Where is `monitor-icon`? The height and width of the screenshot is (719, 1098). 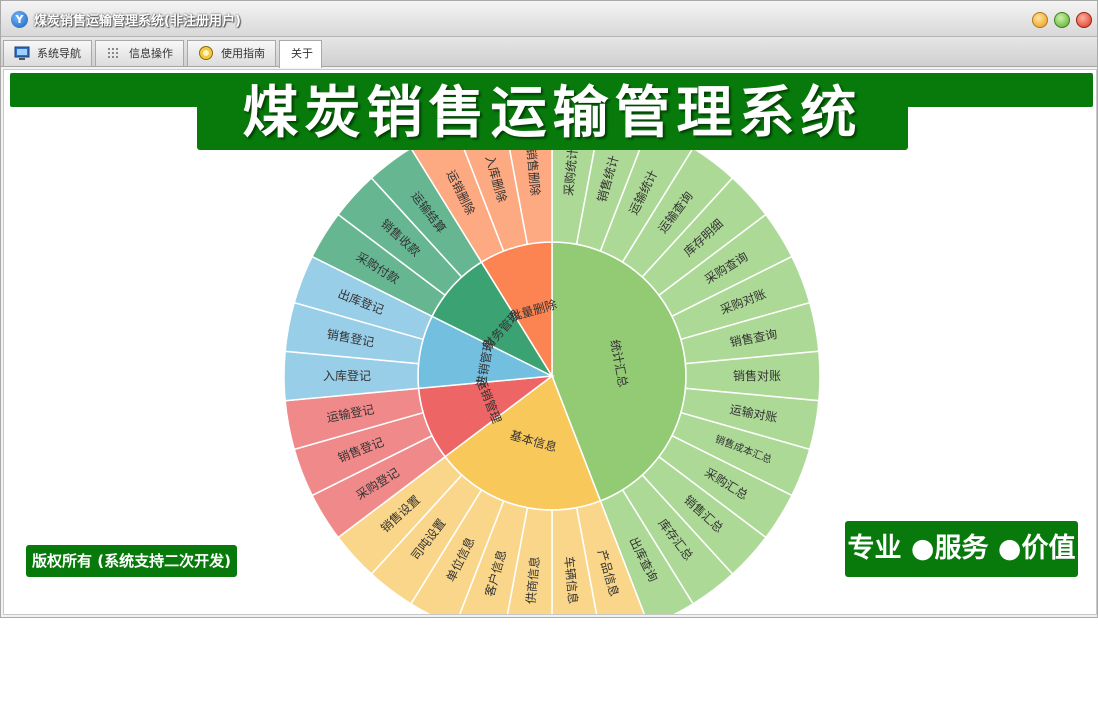
monitor-icon is located at coordinates (22, 53).